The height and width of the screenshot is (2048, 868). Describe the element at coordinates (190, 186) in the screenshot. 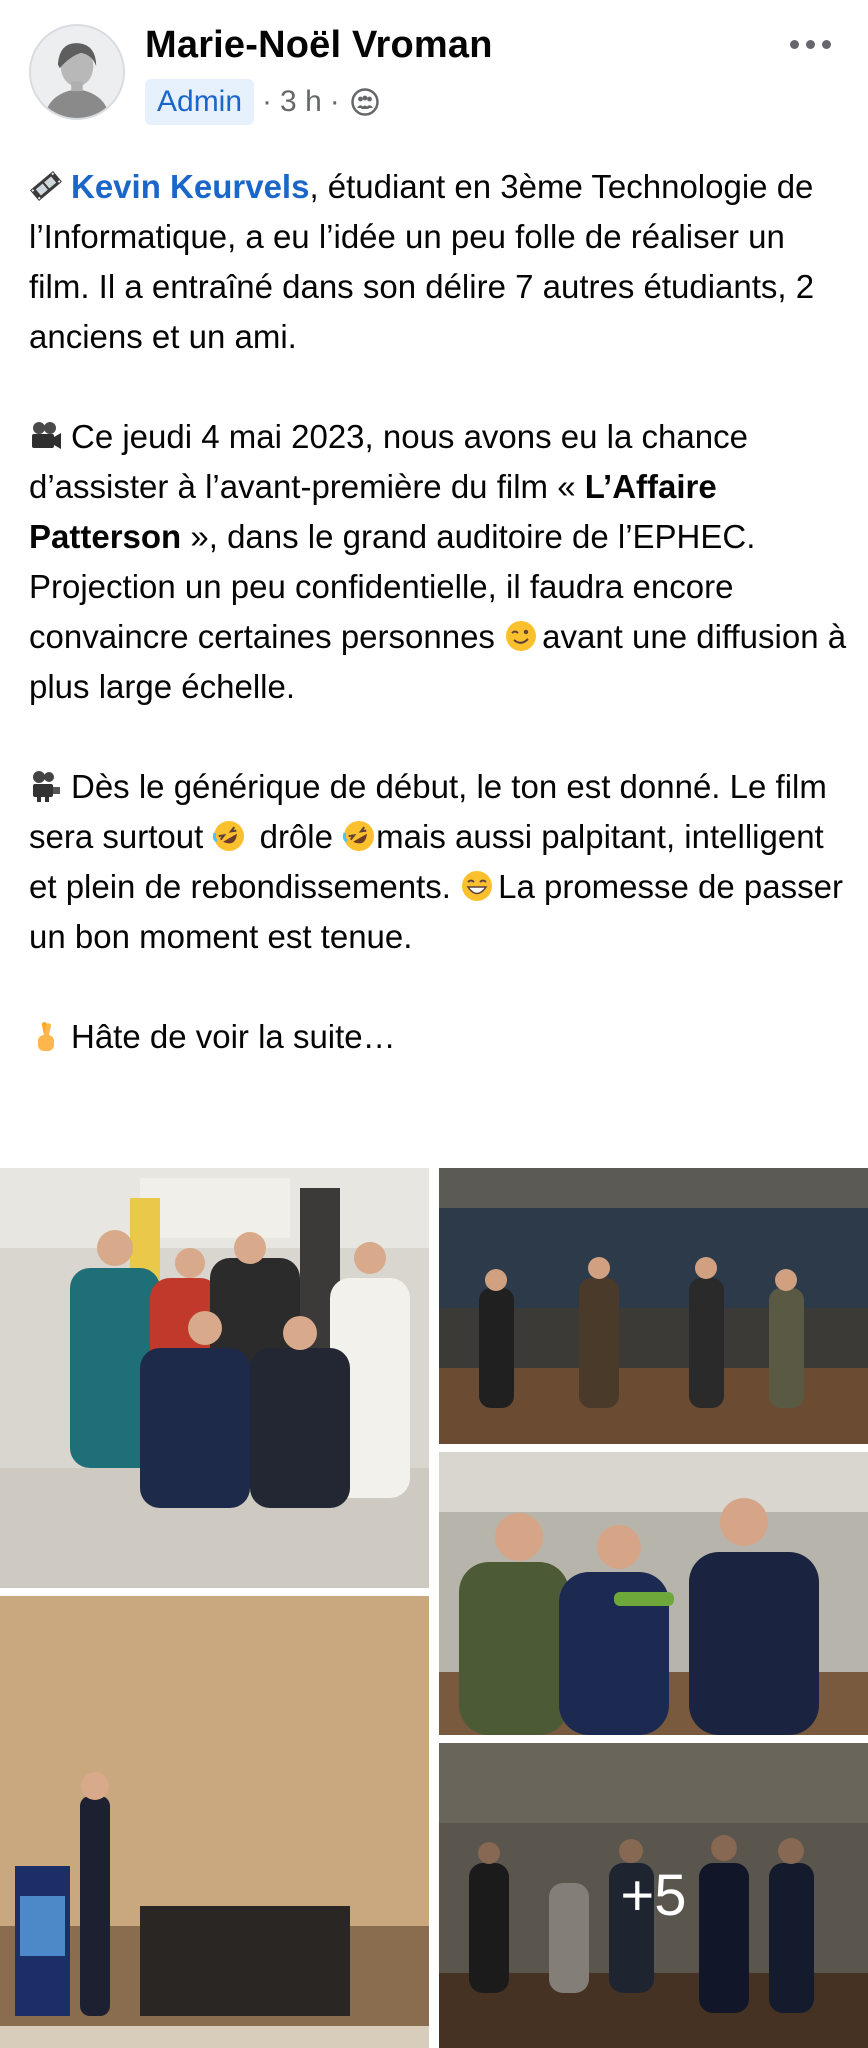

I see `mention-link: Kevin Keurvels` at that location.